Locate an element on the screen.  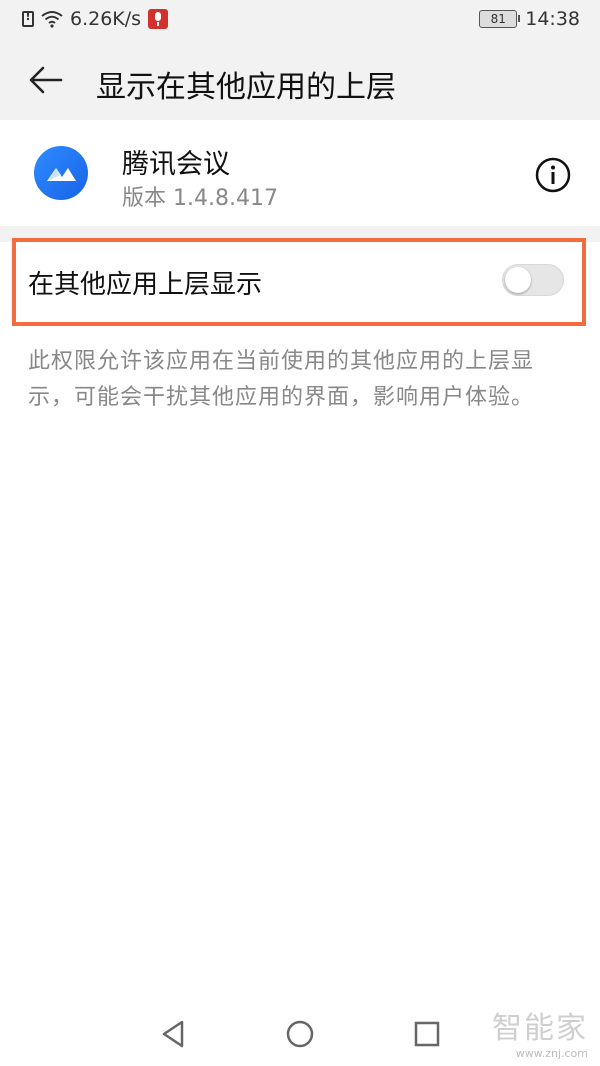
back-triangle-icon is located at coordinates (173, 1034).